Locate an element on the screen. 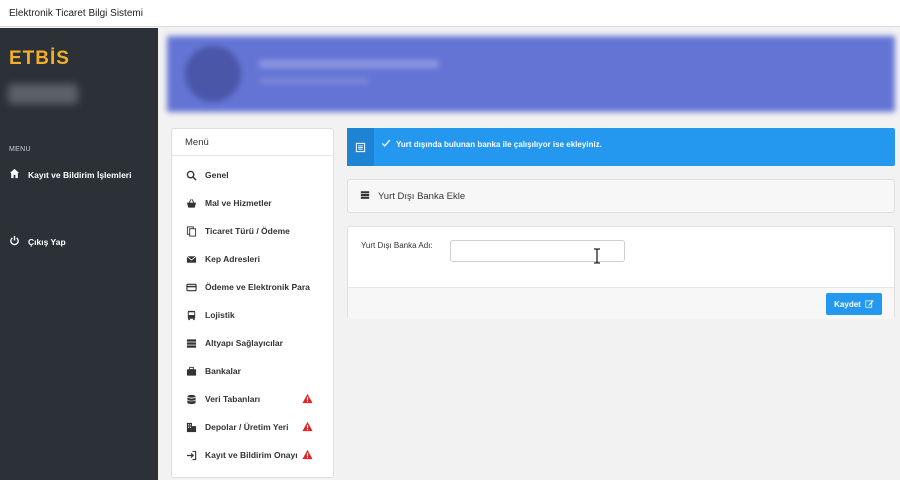  window-title: Elektronik Ticaret Bilgi Sistemi is located at coordinates (76, 13).